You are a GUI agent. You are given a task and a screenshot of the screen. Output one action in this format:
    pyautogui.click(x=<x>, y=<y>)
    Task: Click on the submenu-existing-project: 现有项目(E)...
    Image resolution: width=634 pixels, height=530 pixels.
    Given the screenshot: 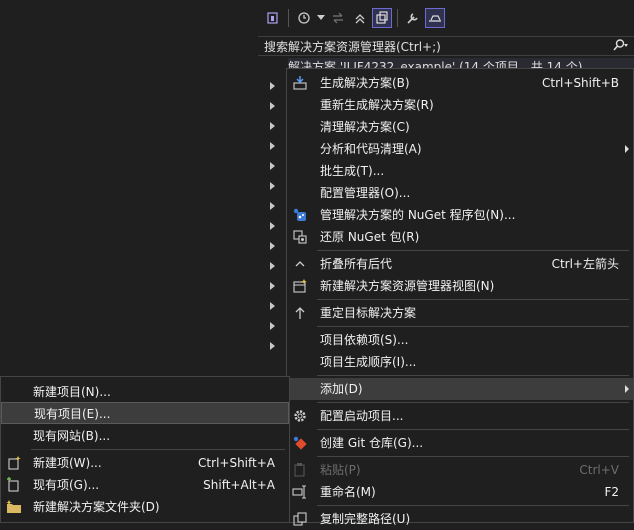 What is the action you would take?
    pyautogui.click(x=145, y=413)
    